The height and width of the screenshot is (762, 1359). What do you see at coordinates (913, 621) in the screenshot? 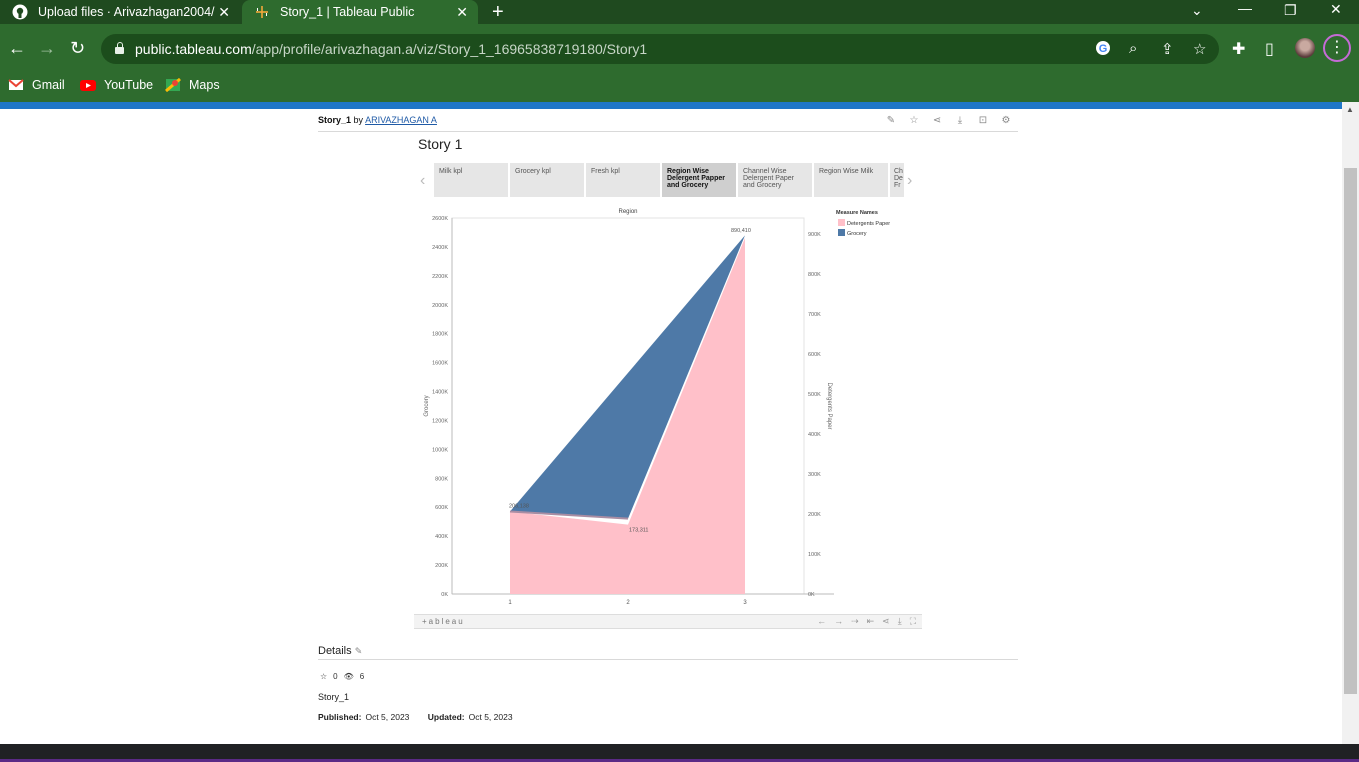
I see `fullscreen-icon: ⛶` at bounding box center [913, 621].